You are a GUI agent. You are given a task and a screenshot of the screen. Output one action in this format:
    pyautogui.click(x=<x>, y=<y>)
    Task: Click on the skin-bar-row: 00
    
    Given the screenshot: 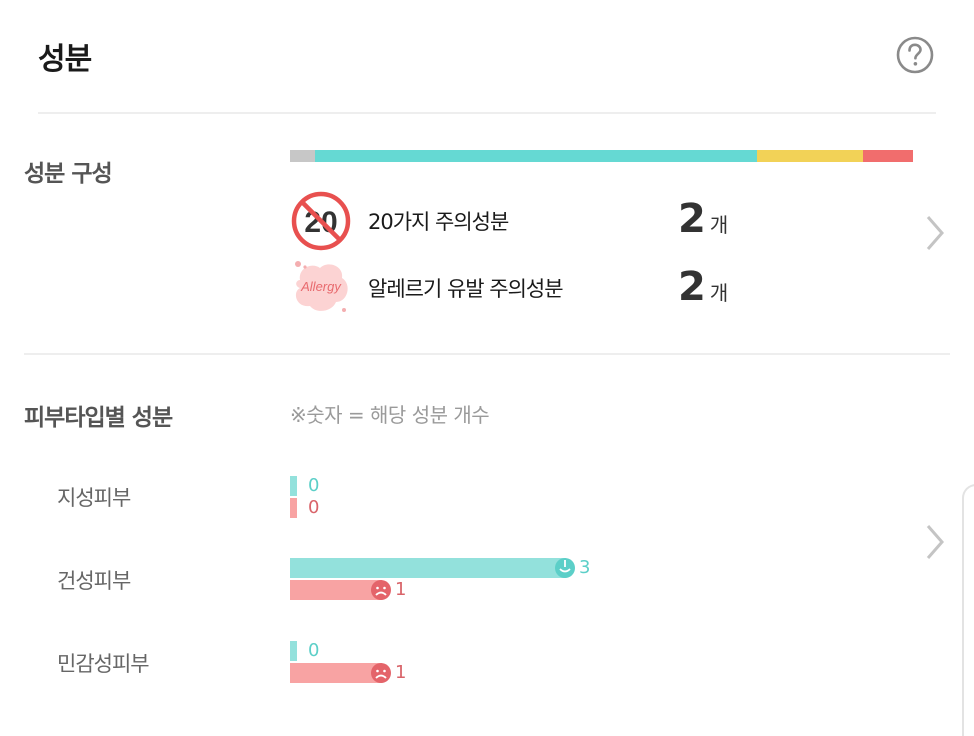 What is the action you would take?
    pyautogui.click(x=570, y=497)
    